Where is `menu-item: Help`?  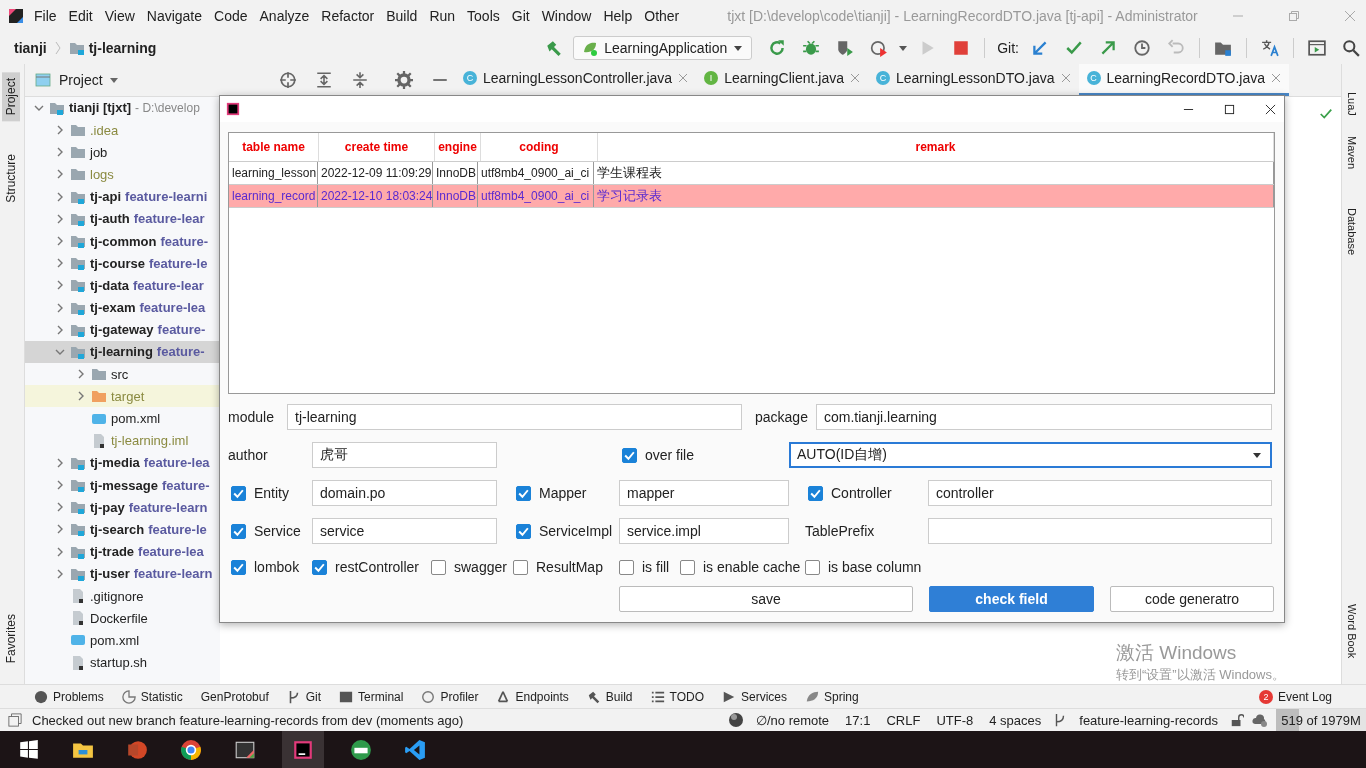 menu-item: Help is located at coordinates (618, 15).